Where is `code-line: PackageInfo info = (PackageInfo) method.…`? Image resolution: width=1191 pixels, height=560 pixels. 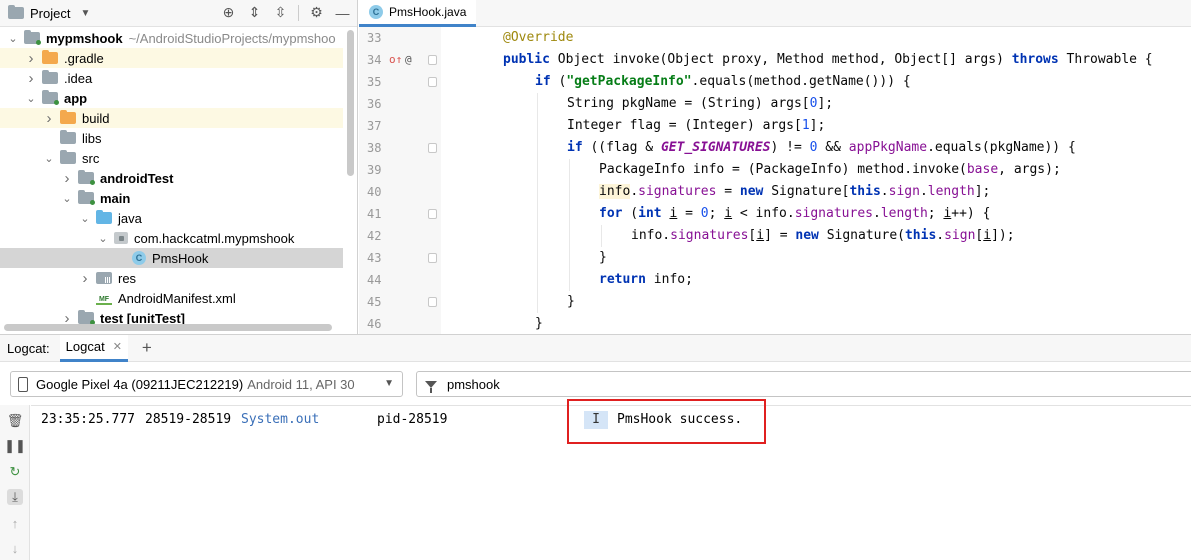 code-line: PackageInfo info = (PackageInfo) method.… is located at coordinates (830, 170).